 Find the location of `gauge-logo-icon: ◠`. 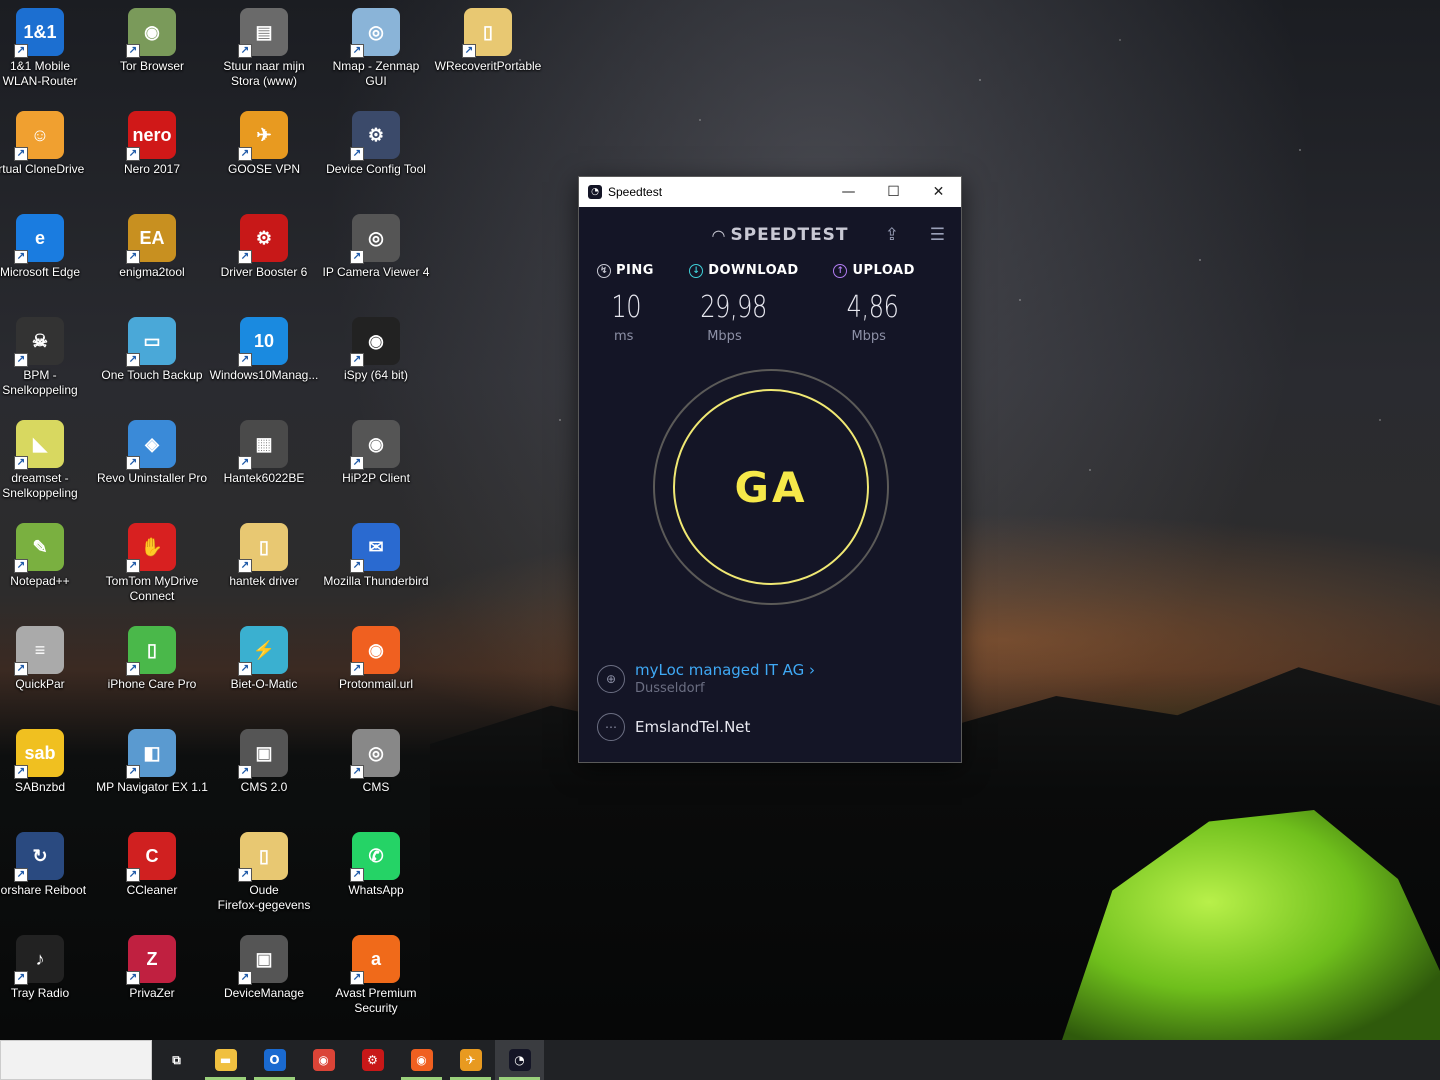

gauge-logo-icon: ◠ is located at coordinates (719, 235).